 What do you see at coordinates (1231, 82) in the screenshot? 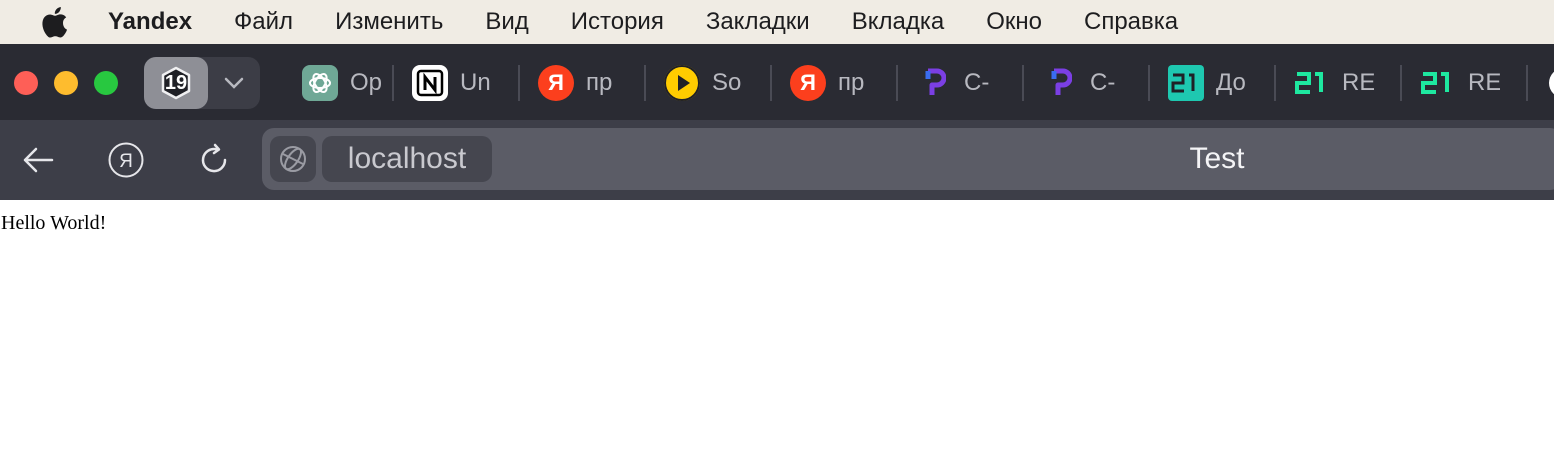
I see `tab-title: До` at bounding box center [1231, 82].